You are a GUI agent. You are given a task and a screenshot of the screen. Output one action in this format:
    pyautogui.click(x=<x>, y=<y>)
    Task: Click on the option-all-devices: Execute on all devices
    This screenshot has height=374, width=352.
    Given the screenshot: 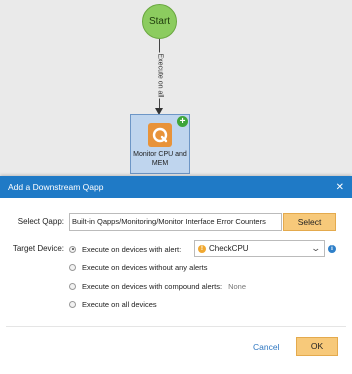 What is the action you would take?
    pyautogui.click(x=113, y=304)
    